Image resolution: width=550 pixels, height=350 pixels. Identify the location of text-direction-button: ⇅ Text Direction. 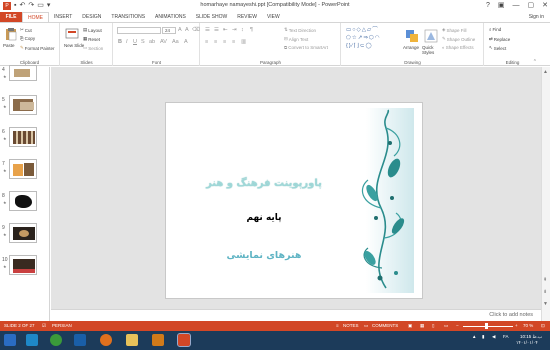
(300, 30).